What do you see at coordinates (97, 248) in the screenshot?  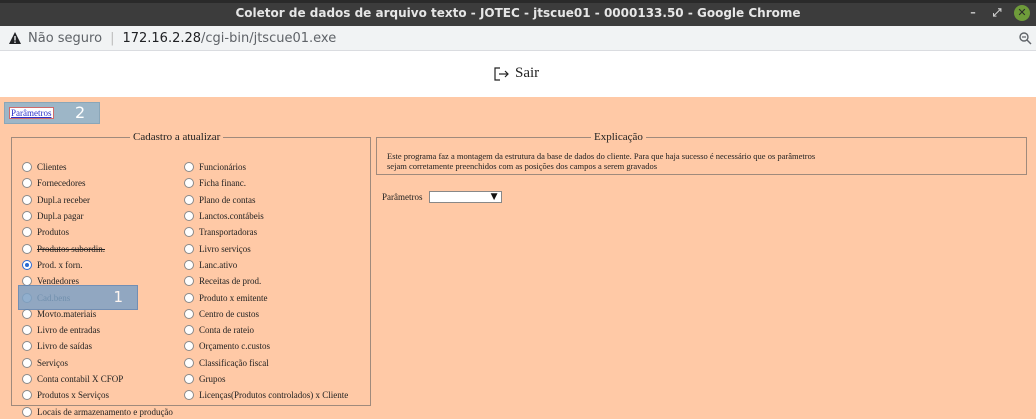 I see `cadastro-option: Produtos subordin.` at bounding box center [97, 248].